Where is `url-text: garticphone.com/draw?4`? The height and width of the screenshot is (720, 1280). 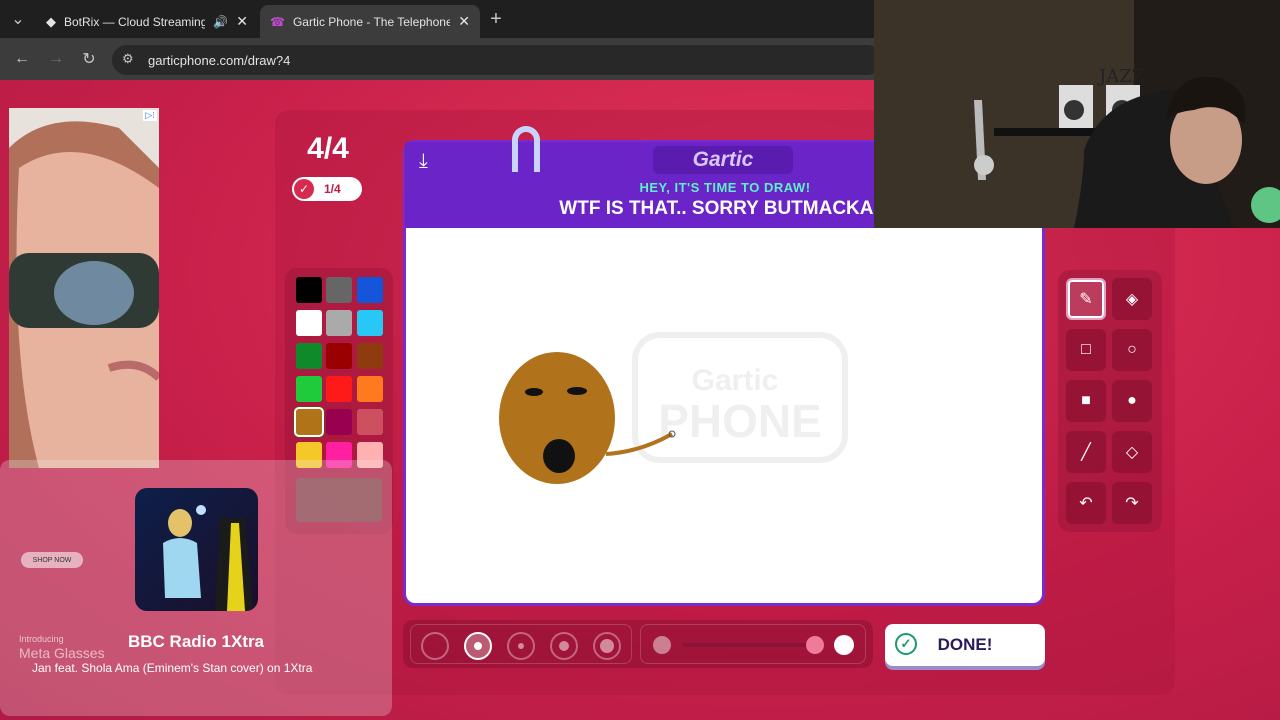 url-text: garticphone.com/draw?4 is located at coordinates (219, 60).